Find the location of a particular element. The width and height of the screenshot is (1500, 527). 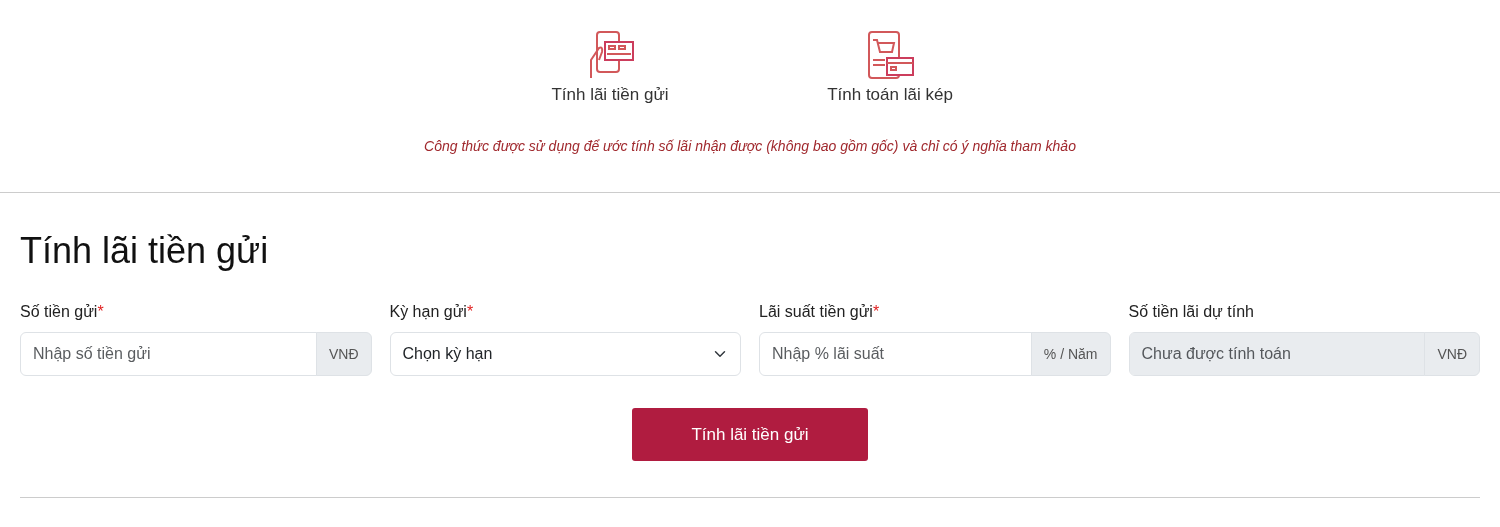

calculator-link: Tính lãi tiền gửi is located at coordinates (610, 95).